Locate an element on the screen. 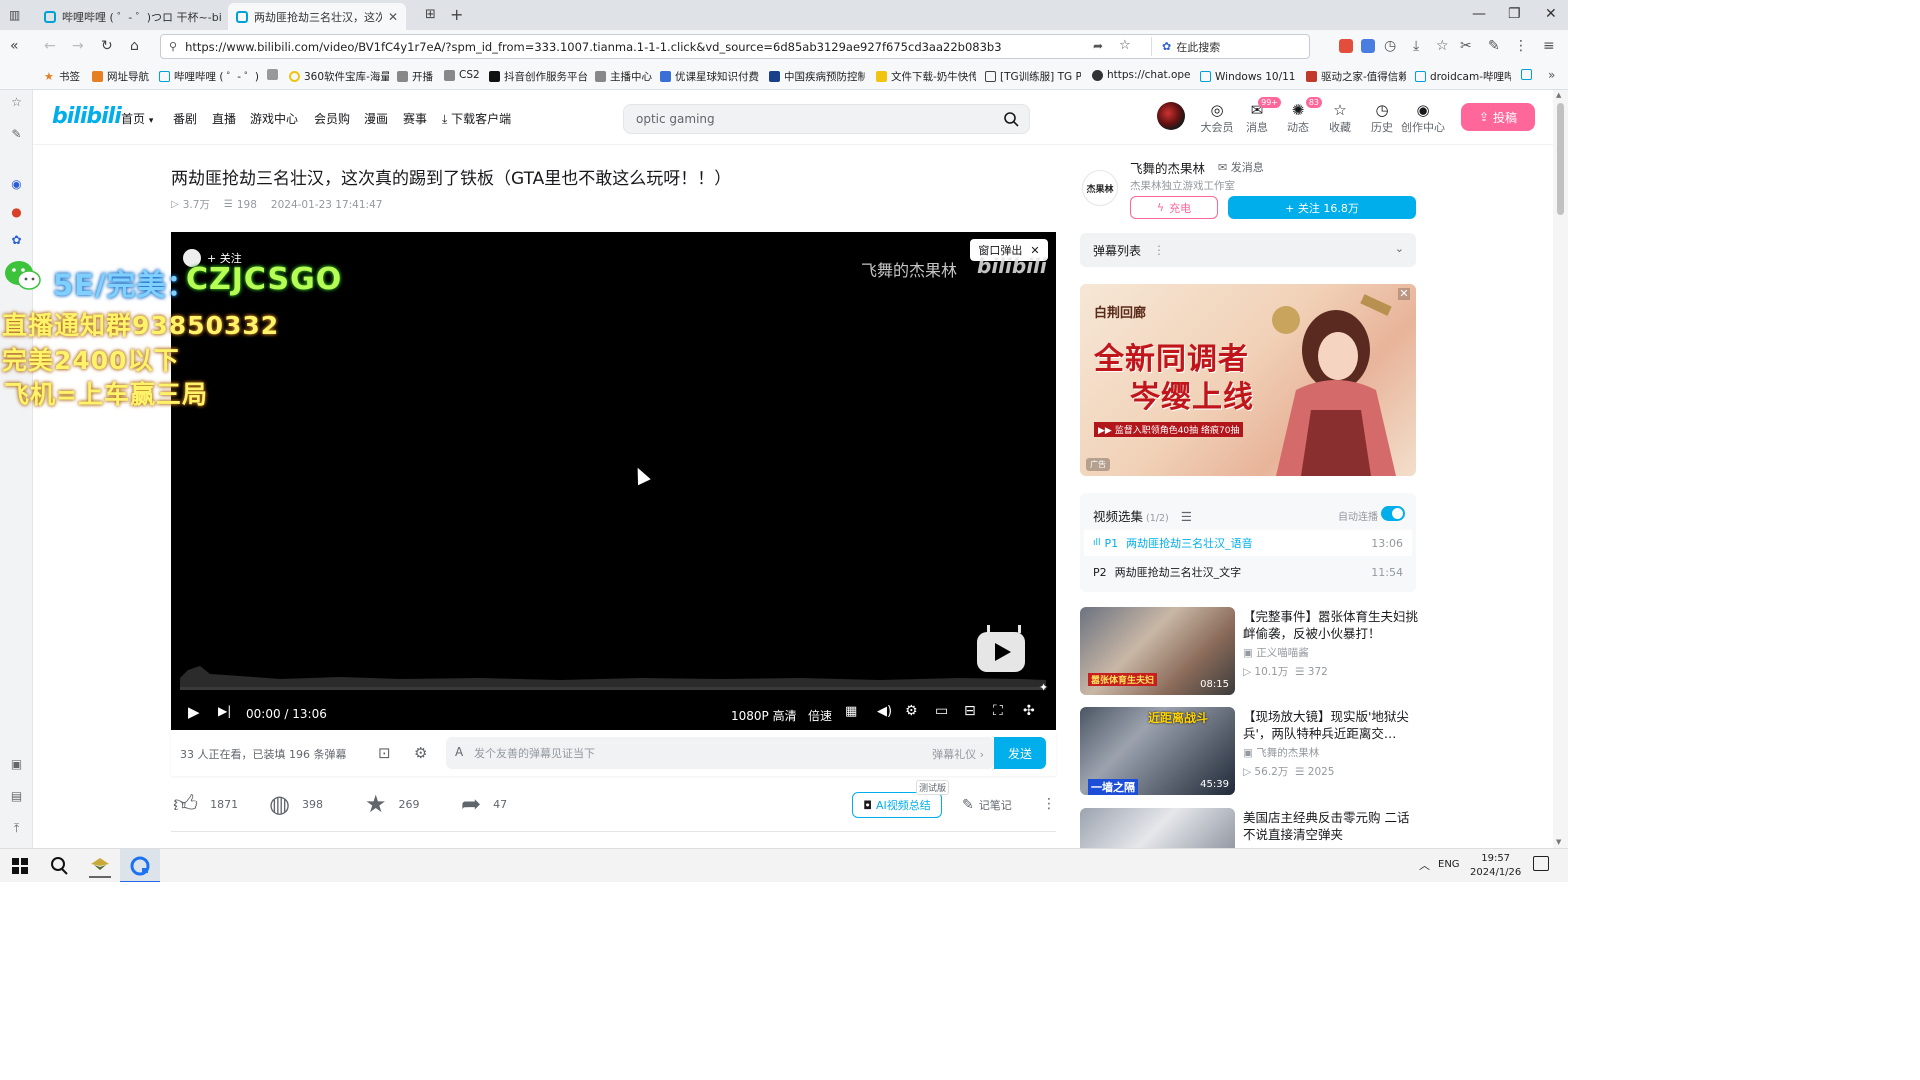  header-history: ◷ 历史 is located at coordinates (1382, 118).